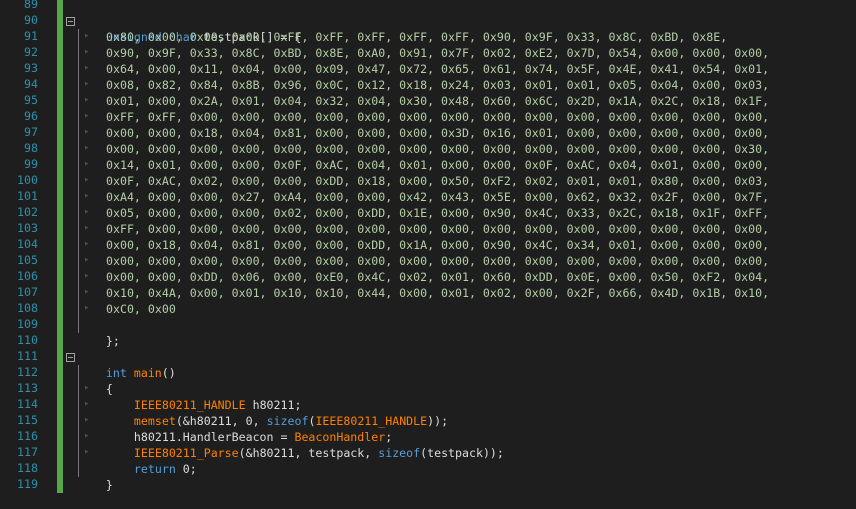  Describe the element at coordinates (151, 460) in the screenshot. I see `code-line-117: return 0;` at that location.